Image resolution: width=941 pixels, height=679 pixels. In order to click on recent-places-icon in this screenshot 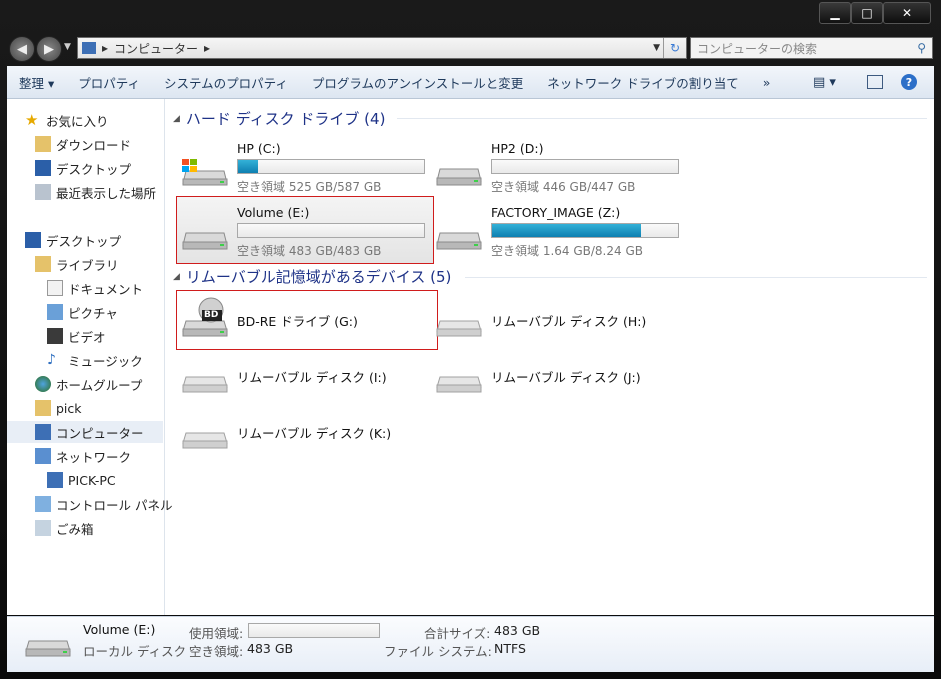, I will do `click(43, 192)`.